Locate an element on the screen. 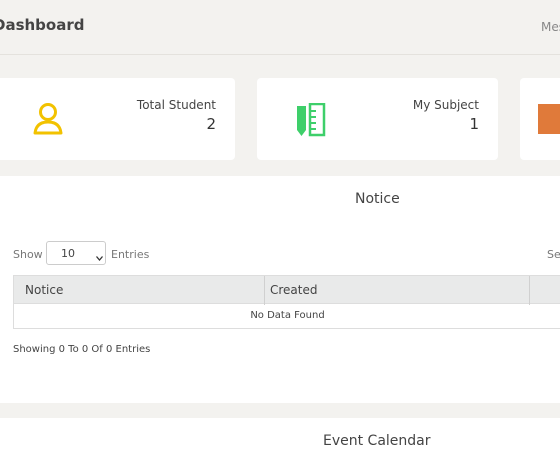  my-subject-card: My Subject 1 is located at coordinates (377, 119).